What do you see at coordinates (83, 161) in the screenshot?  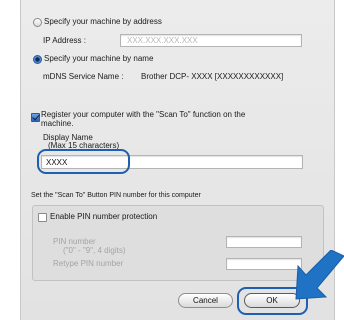 I see `display-name-callout` at bounding box center [83, 161].